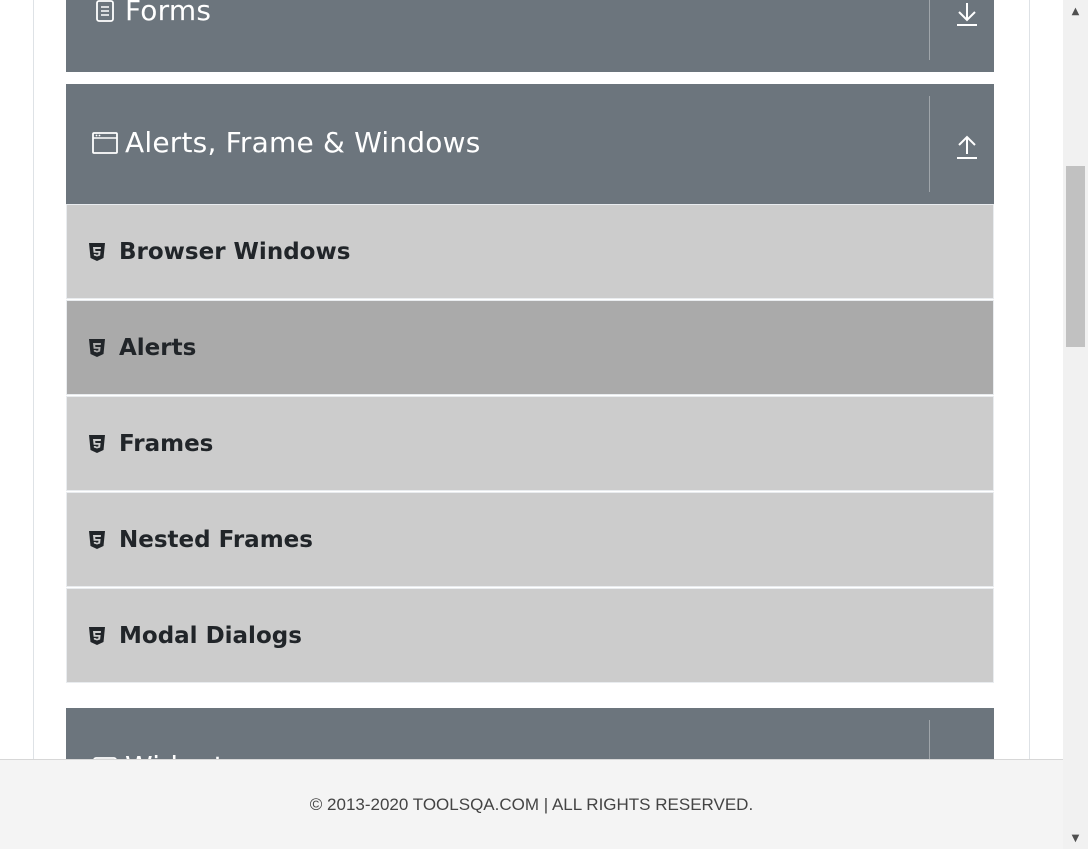  What do you see at coordinates (530, 144) in the screenshot?
I see `group-header-alerts-frame-windows: Alerts, Frame & Windows` at bounding box center [530, 144].